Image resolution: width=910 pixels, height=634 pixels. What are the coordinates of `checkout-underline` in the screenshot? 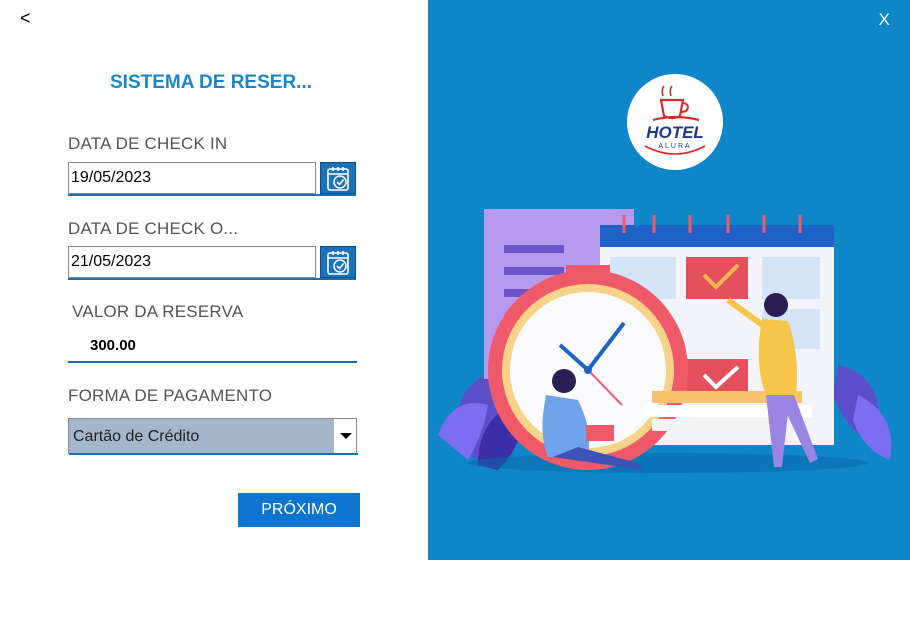 It's located at (212, 279).